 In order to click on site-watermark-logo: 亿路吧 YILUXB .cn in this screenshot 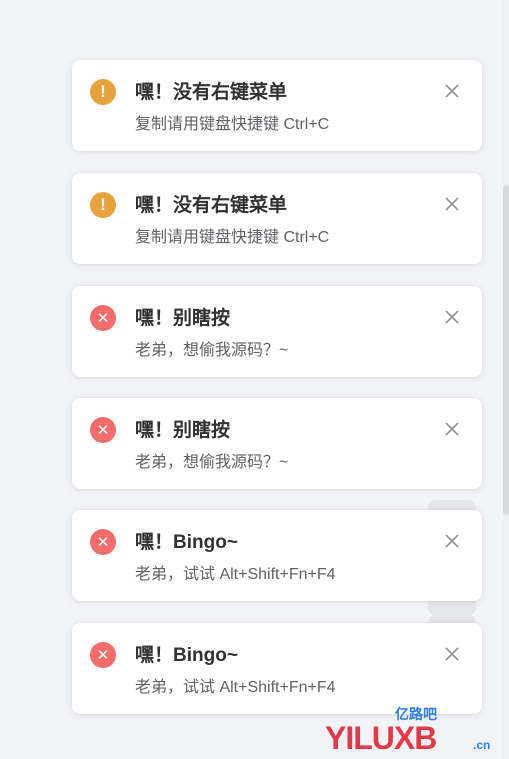, I will do `click(407, 730)`.